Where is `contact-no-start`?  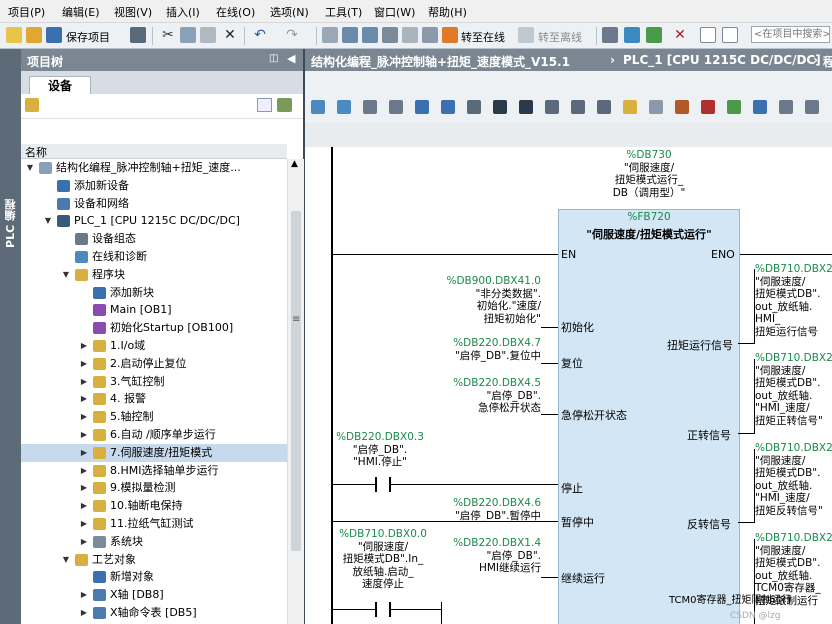
contact-no-start is located at coordinates (376, 609).